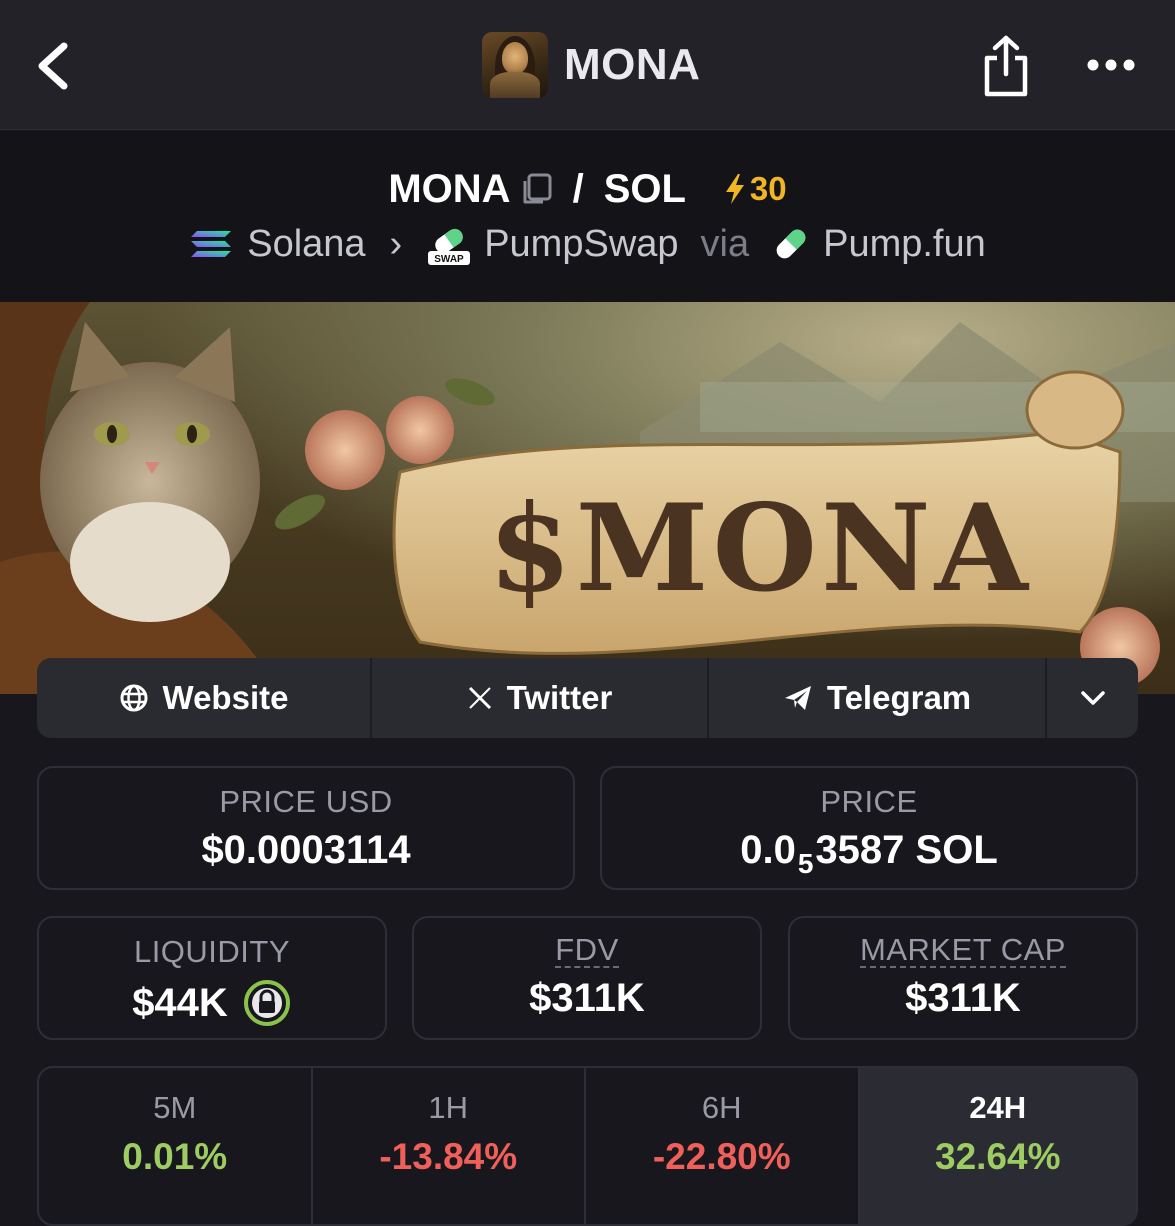 The width and height of the screenshot is (1175, 1226). I want to click on market-cap-card: MARKET CAP $311K, so click(963, 978).